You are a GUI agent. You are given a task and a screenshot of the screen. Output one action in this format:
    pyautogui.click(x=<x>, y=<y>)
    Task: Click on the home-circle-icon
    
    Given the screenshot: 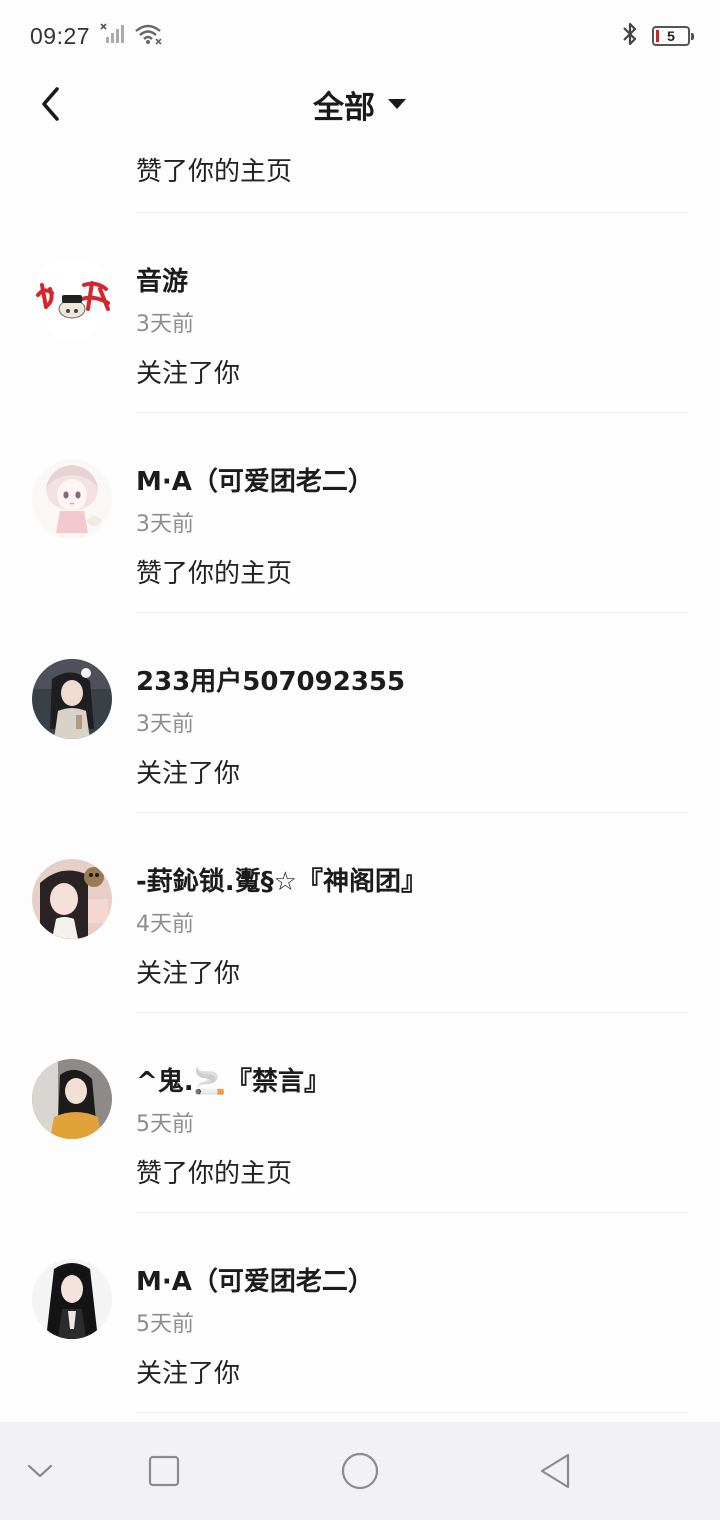 What is the action you would take?
    pyautogui.click(x=360, y=1471)
    